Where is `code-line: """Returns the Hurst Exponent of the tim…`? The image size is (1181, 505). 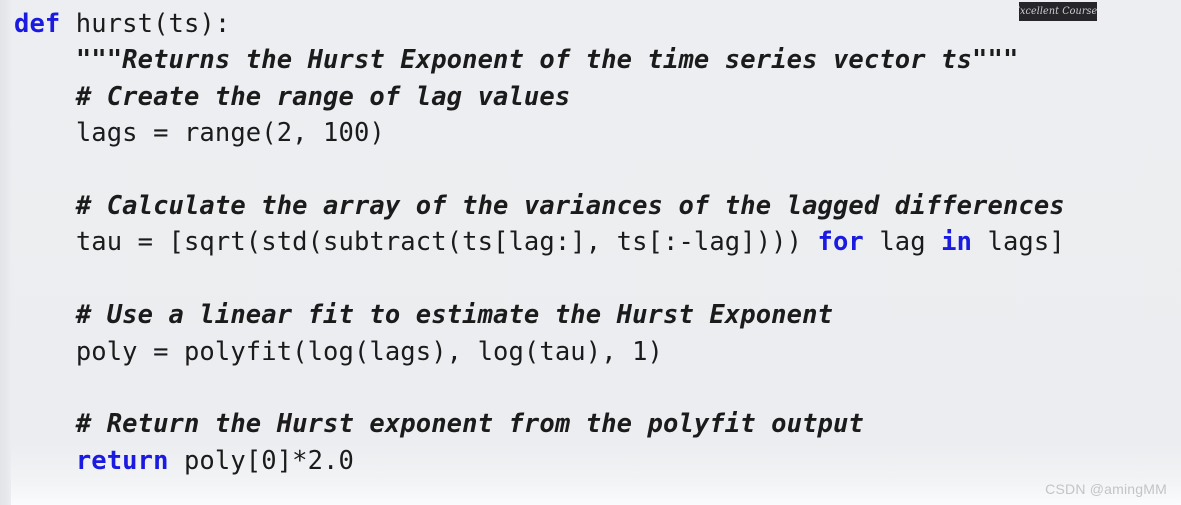
code-line: """Returns the Hurst Exponent of the tim… is located at coordinates (590, 60).